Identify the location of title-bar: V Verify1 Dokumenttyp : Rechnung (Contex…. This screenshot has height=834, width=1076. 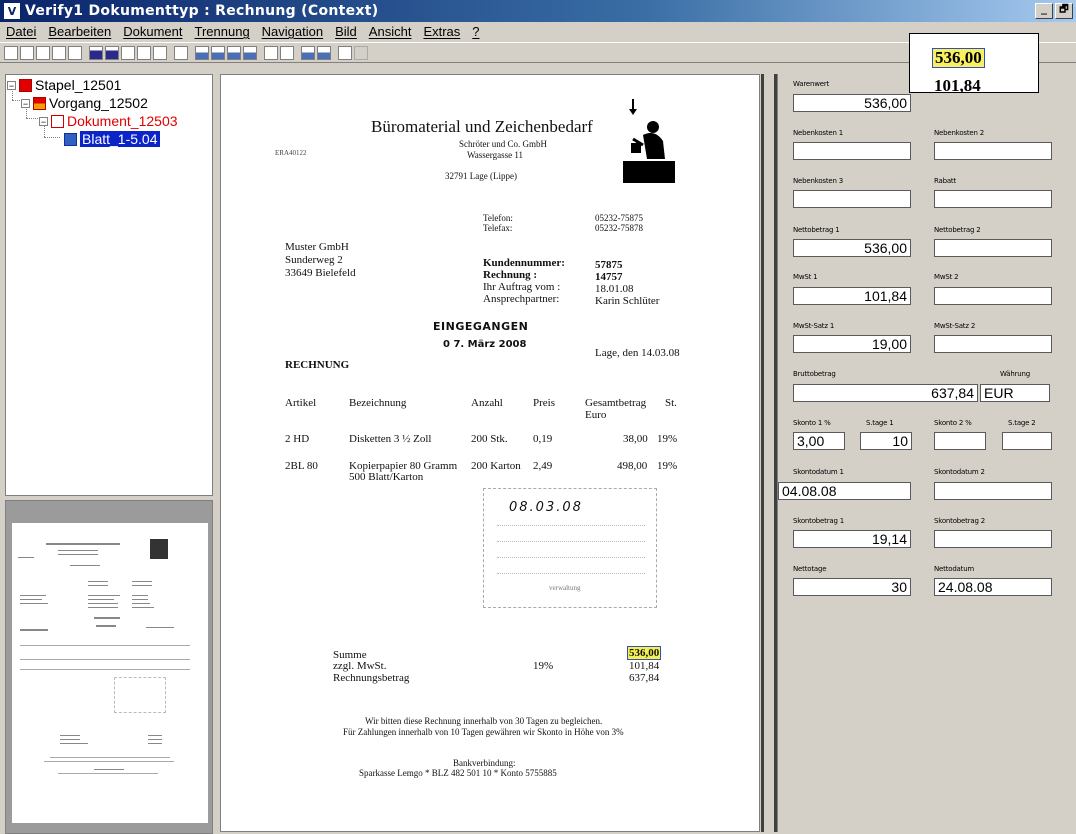
(538, 11).